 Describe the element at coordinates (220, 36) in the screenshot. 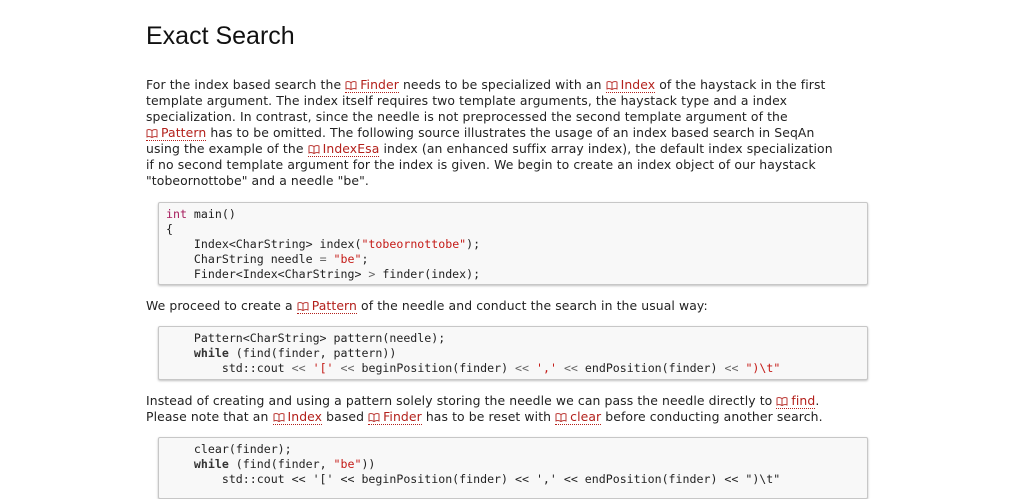

I see `page-title: Exact Search` at that location.